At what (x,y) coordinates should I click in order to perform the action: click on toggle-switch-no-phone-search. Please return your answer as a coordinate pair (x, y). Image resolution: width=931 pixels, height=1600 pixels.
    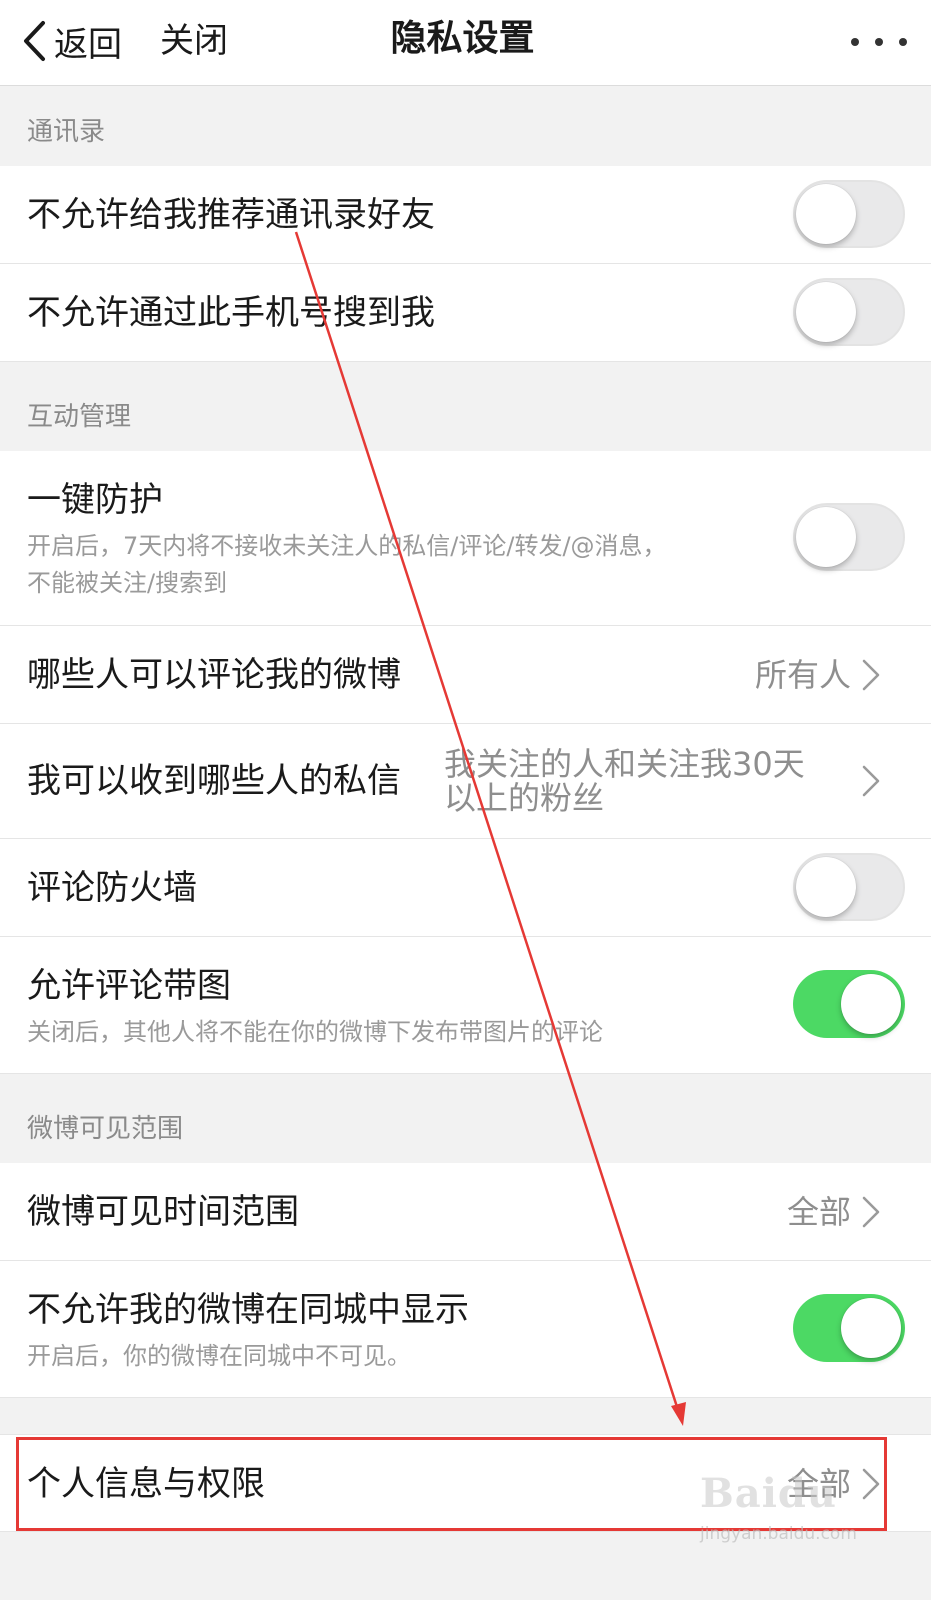
    Looking at the image, I should click on (849, 312).